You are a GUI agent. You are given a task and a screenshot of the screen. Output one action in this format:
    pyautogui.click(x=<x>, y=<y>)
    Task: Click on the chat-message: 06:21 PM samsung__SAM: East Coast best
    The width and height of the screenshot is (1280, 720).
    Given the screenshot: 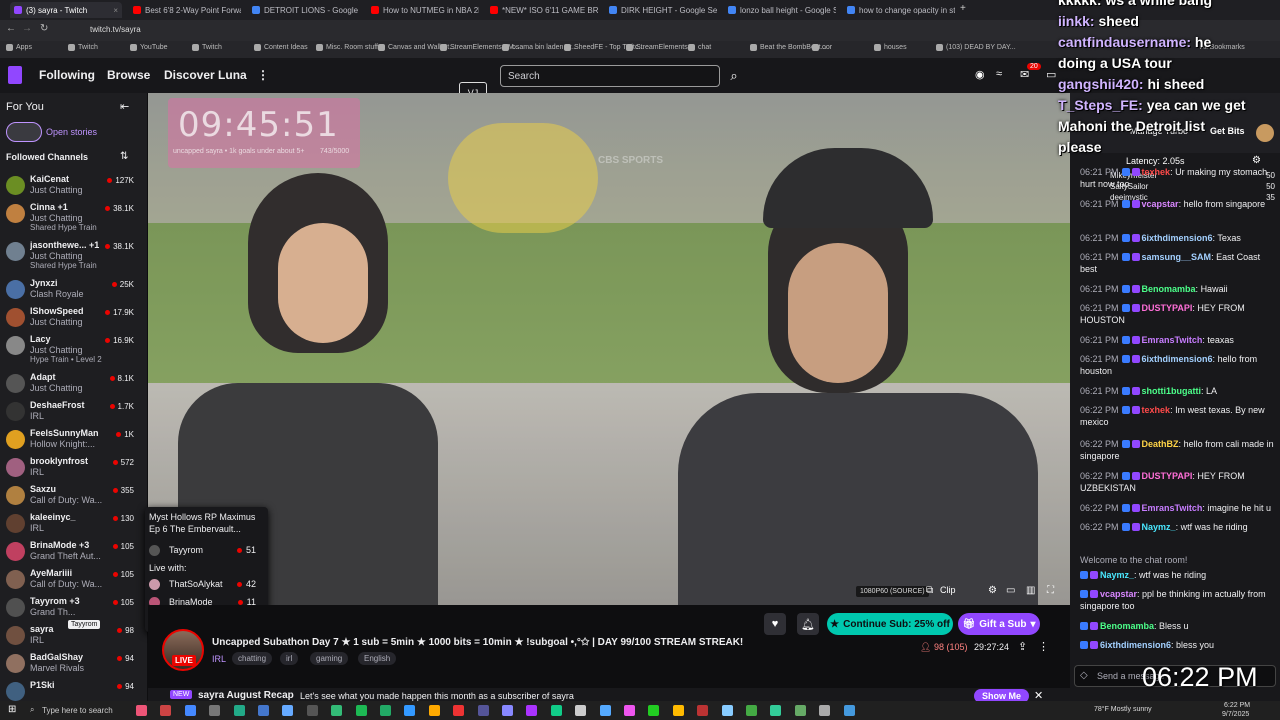 What is the action you would take?
    pyautogui.click(x=1177, y=263)
    